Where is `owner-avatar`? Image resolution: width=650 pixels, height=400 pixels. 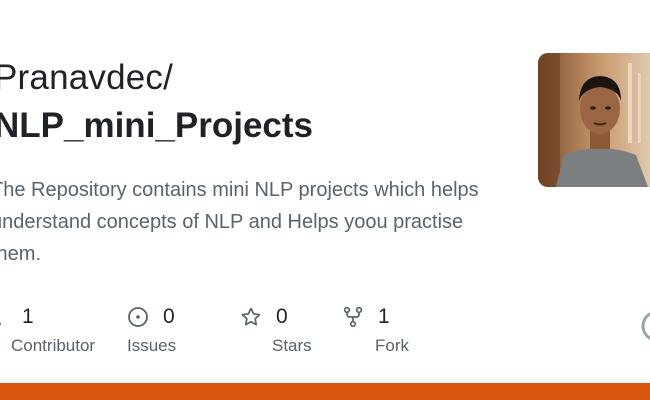
owner-avatar is located at coordinates (594, 120).